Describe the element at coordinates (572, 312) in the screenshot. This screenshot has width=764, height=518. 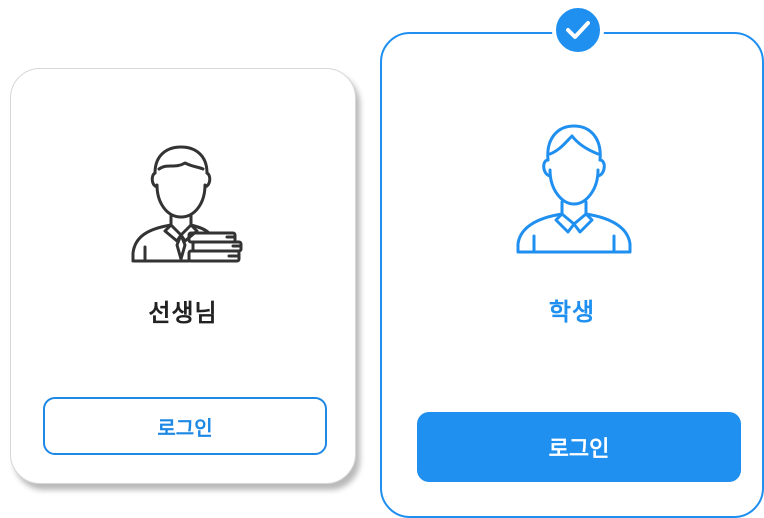
I see `student-title: 학생` at that location.